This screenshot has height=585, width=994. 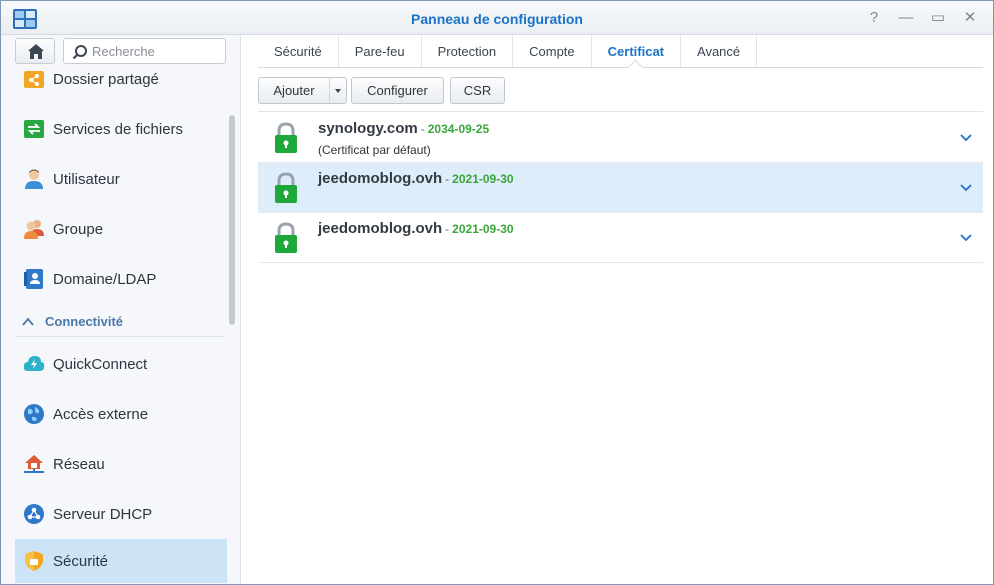 I want to click on sidebar-item-quickconnect: QuickConnect, so click(x=121, y=364).